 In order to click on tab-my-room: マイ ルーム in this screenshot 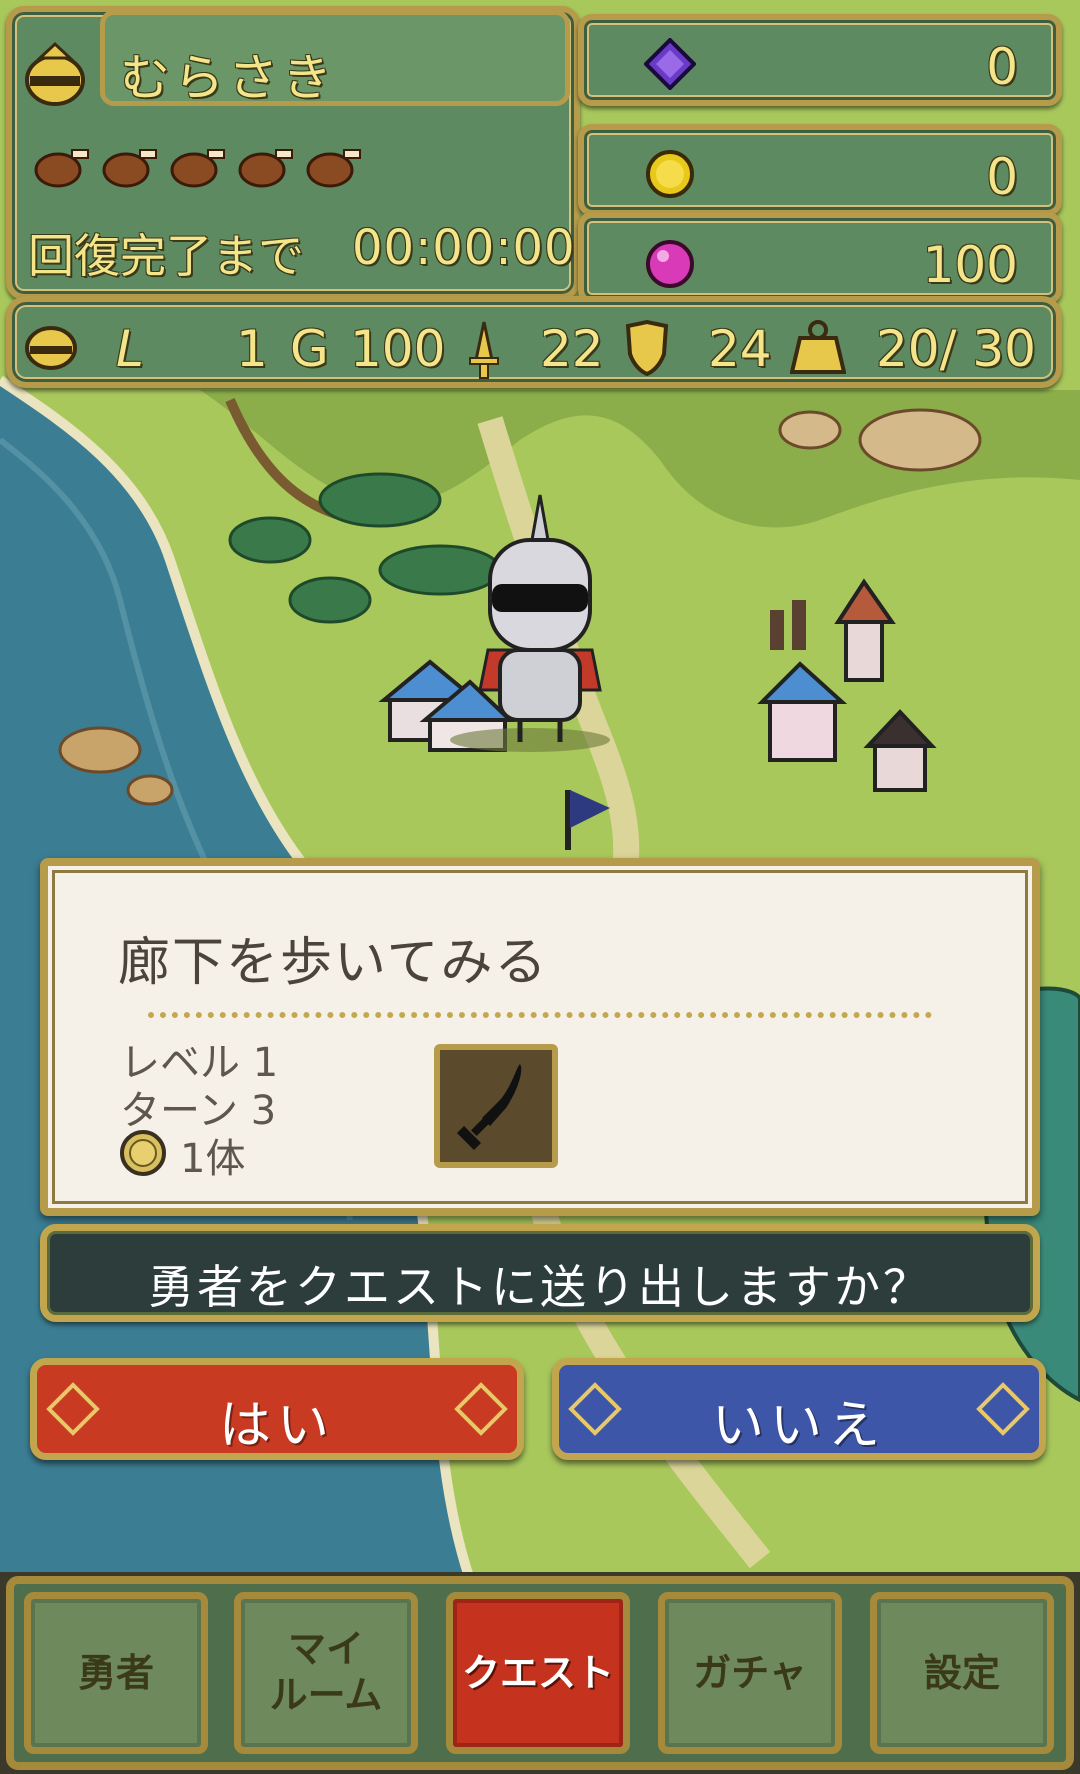, I will do `click(326, 1673)`.